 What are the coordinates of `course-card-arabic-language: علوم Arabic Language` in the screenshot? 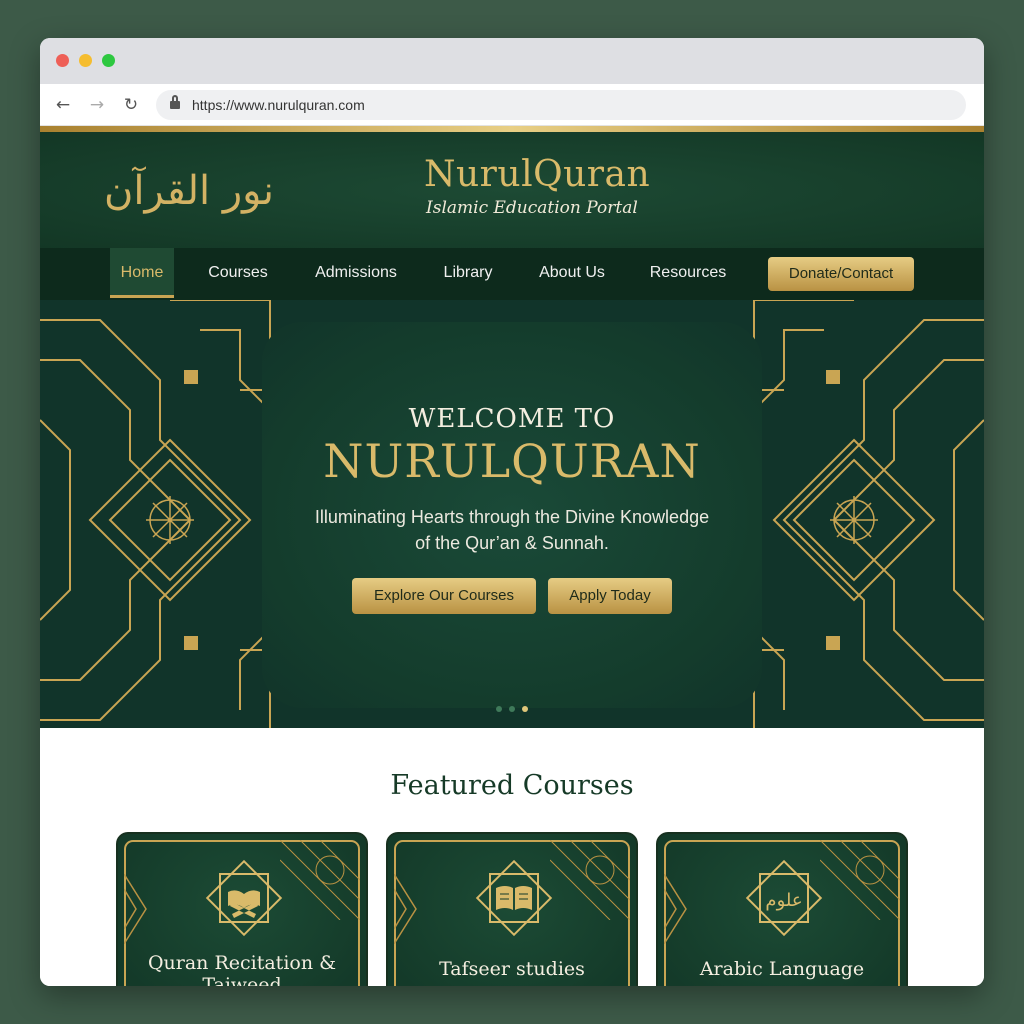 It's located at (782, 909).